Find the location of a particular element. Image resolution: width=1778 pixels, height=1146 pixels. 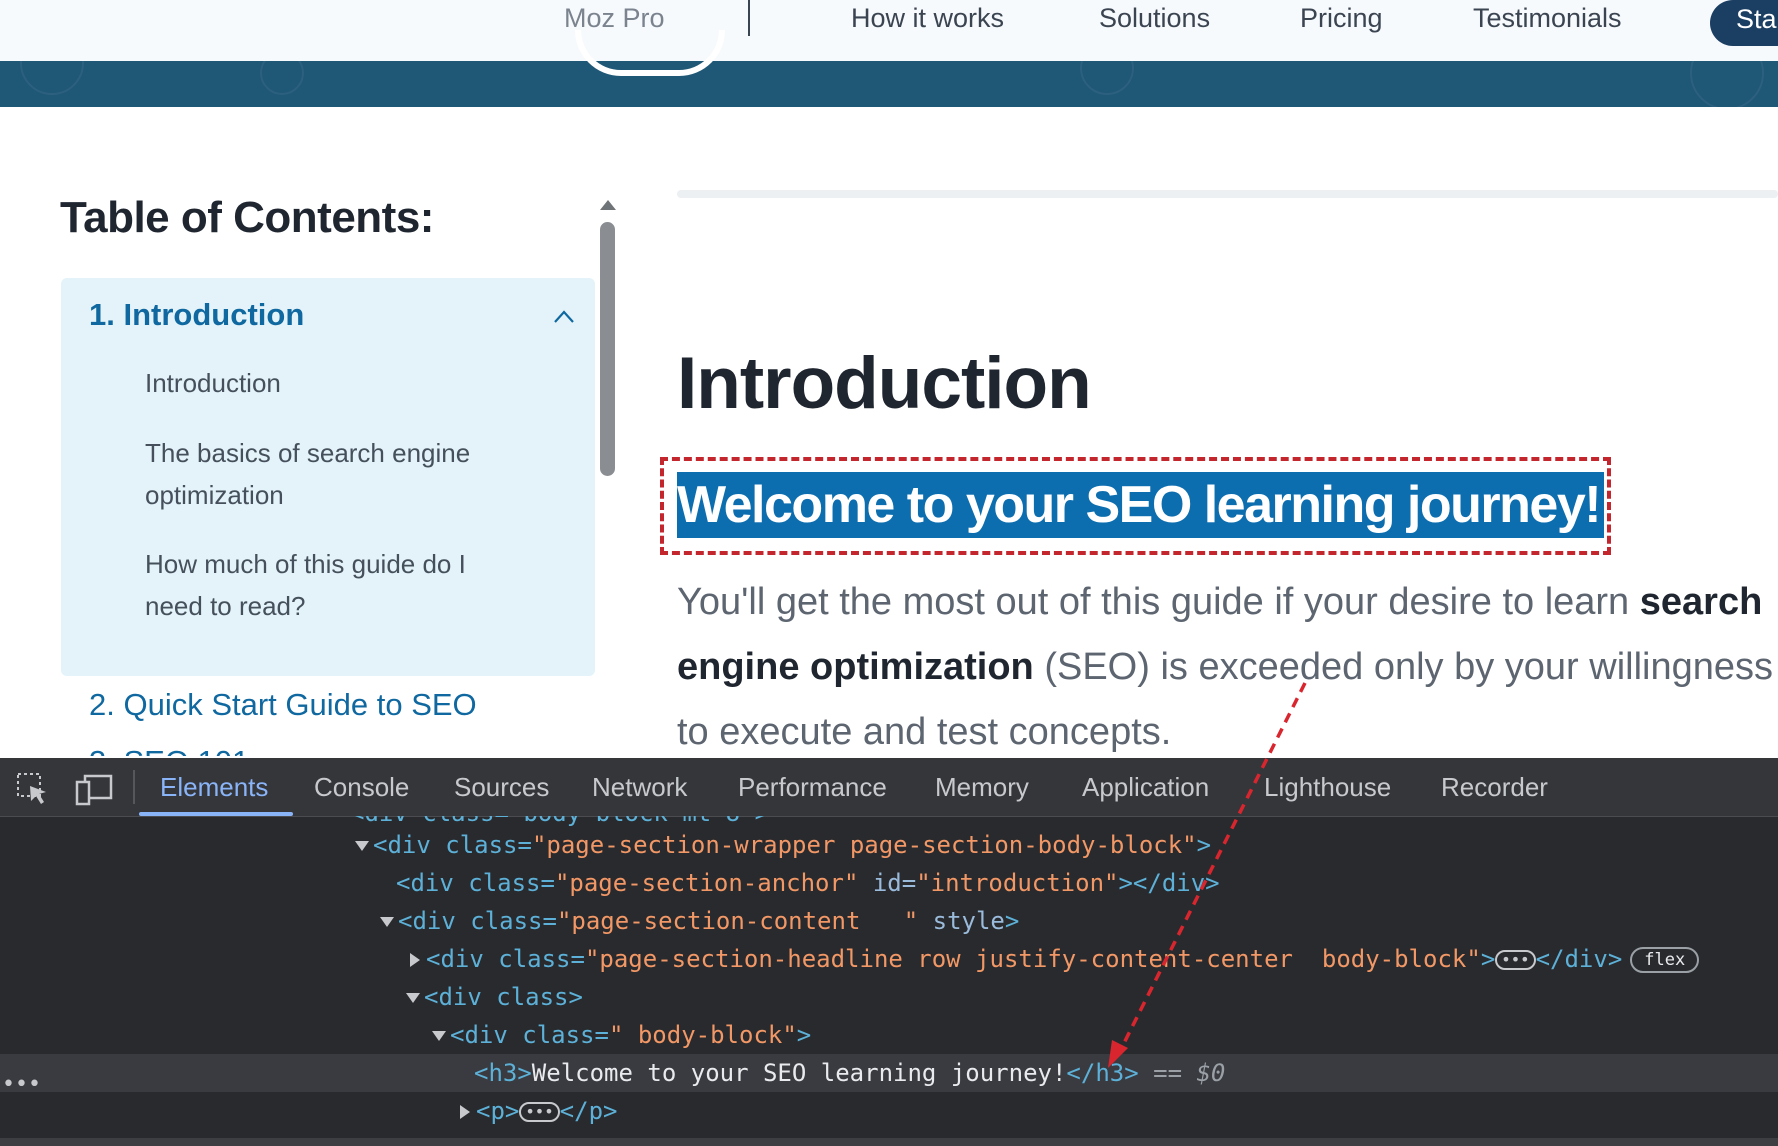

tab-console: Console is located at coordinates (361, 787).